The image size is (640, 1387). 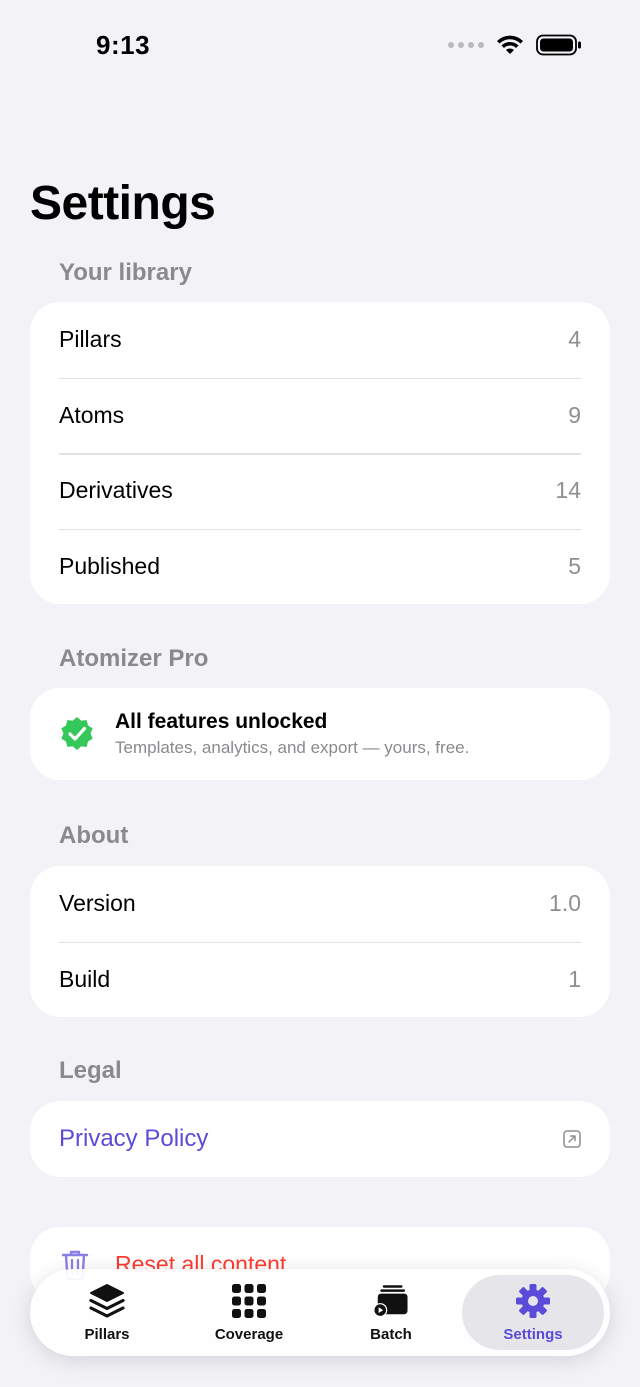 What do you see at coordinates (533, 1301) in the screenshot?
I see `gear-icon` at bounding box center [533, 1301].